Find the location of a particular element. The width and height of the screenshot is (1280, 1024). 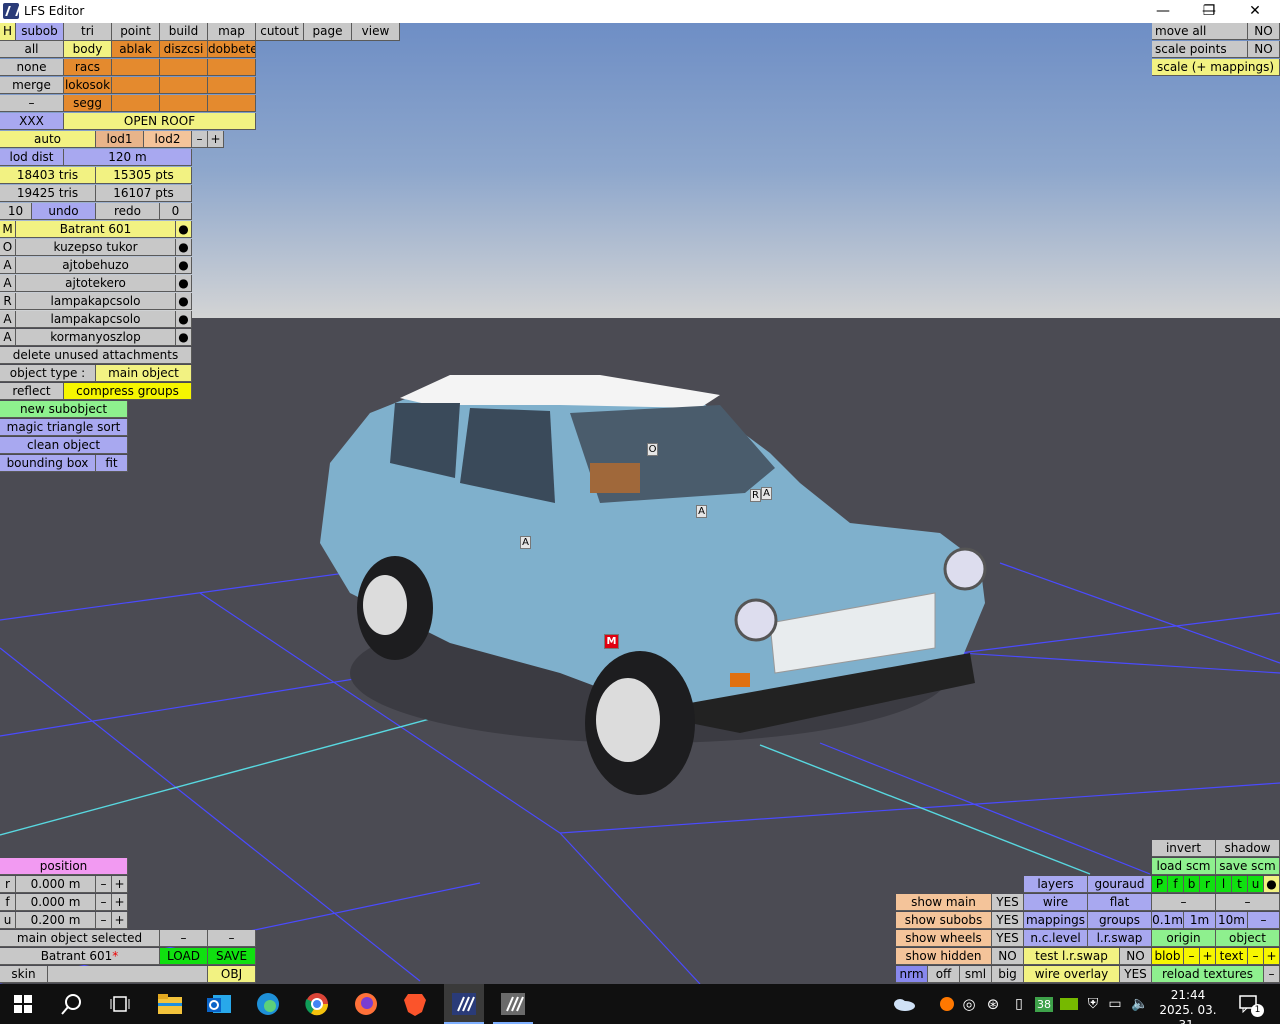

clean-object-button: clean object is located at coordinates (64, 445).